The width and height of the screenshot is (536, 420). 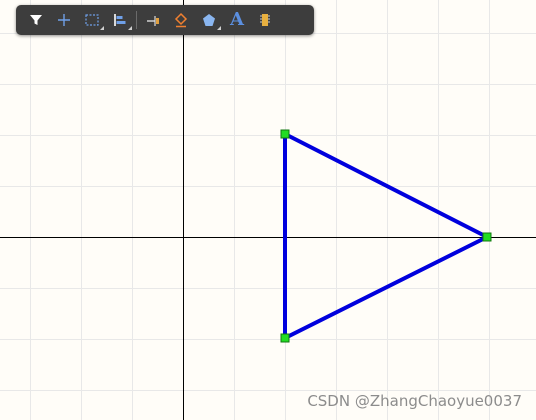 I want to click on crosshair-icon, so click(x=64, y=20).